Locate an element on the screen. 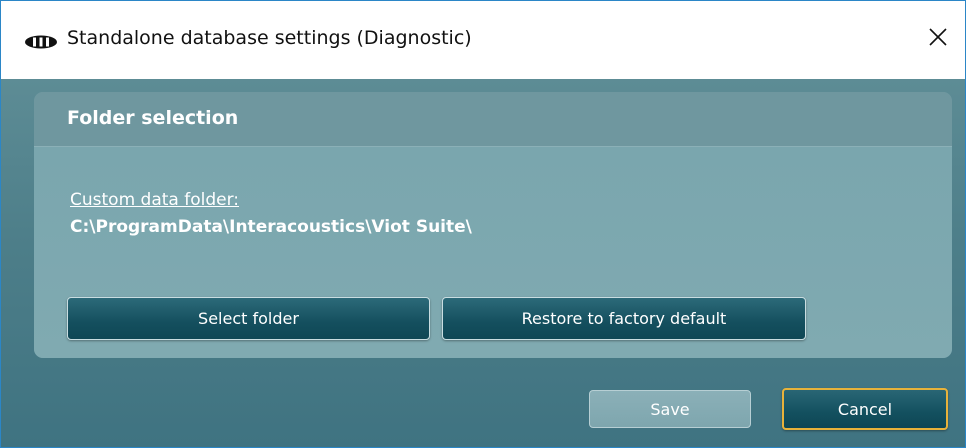 The height and width of the screenshot is (448, 966). select-folder-button: Select folder is located at coordinates (248, 318).